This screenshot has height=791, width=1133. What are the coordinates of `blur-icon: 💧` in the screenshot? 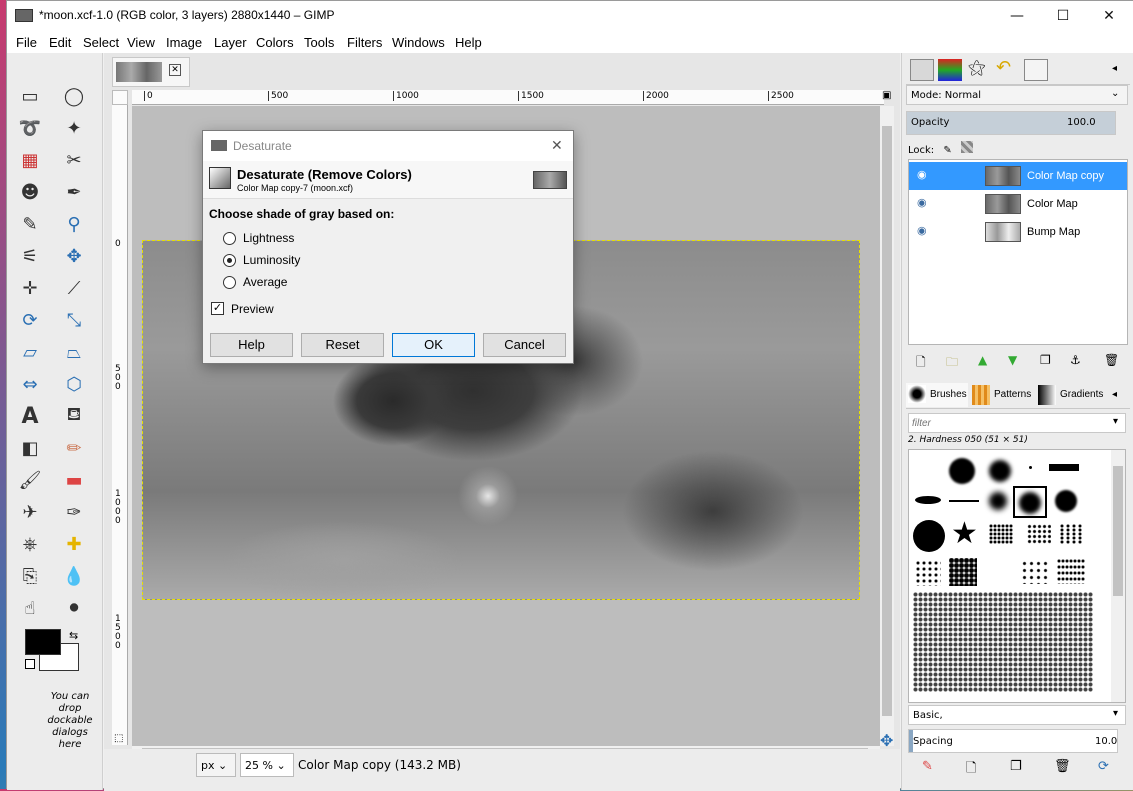 It's located at (74, 576).